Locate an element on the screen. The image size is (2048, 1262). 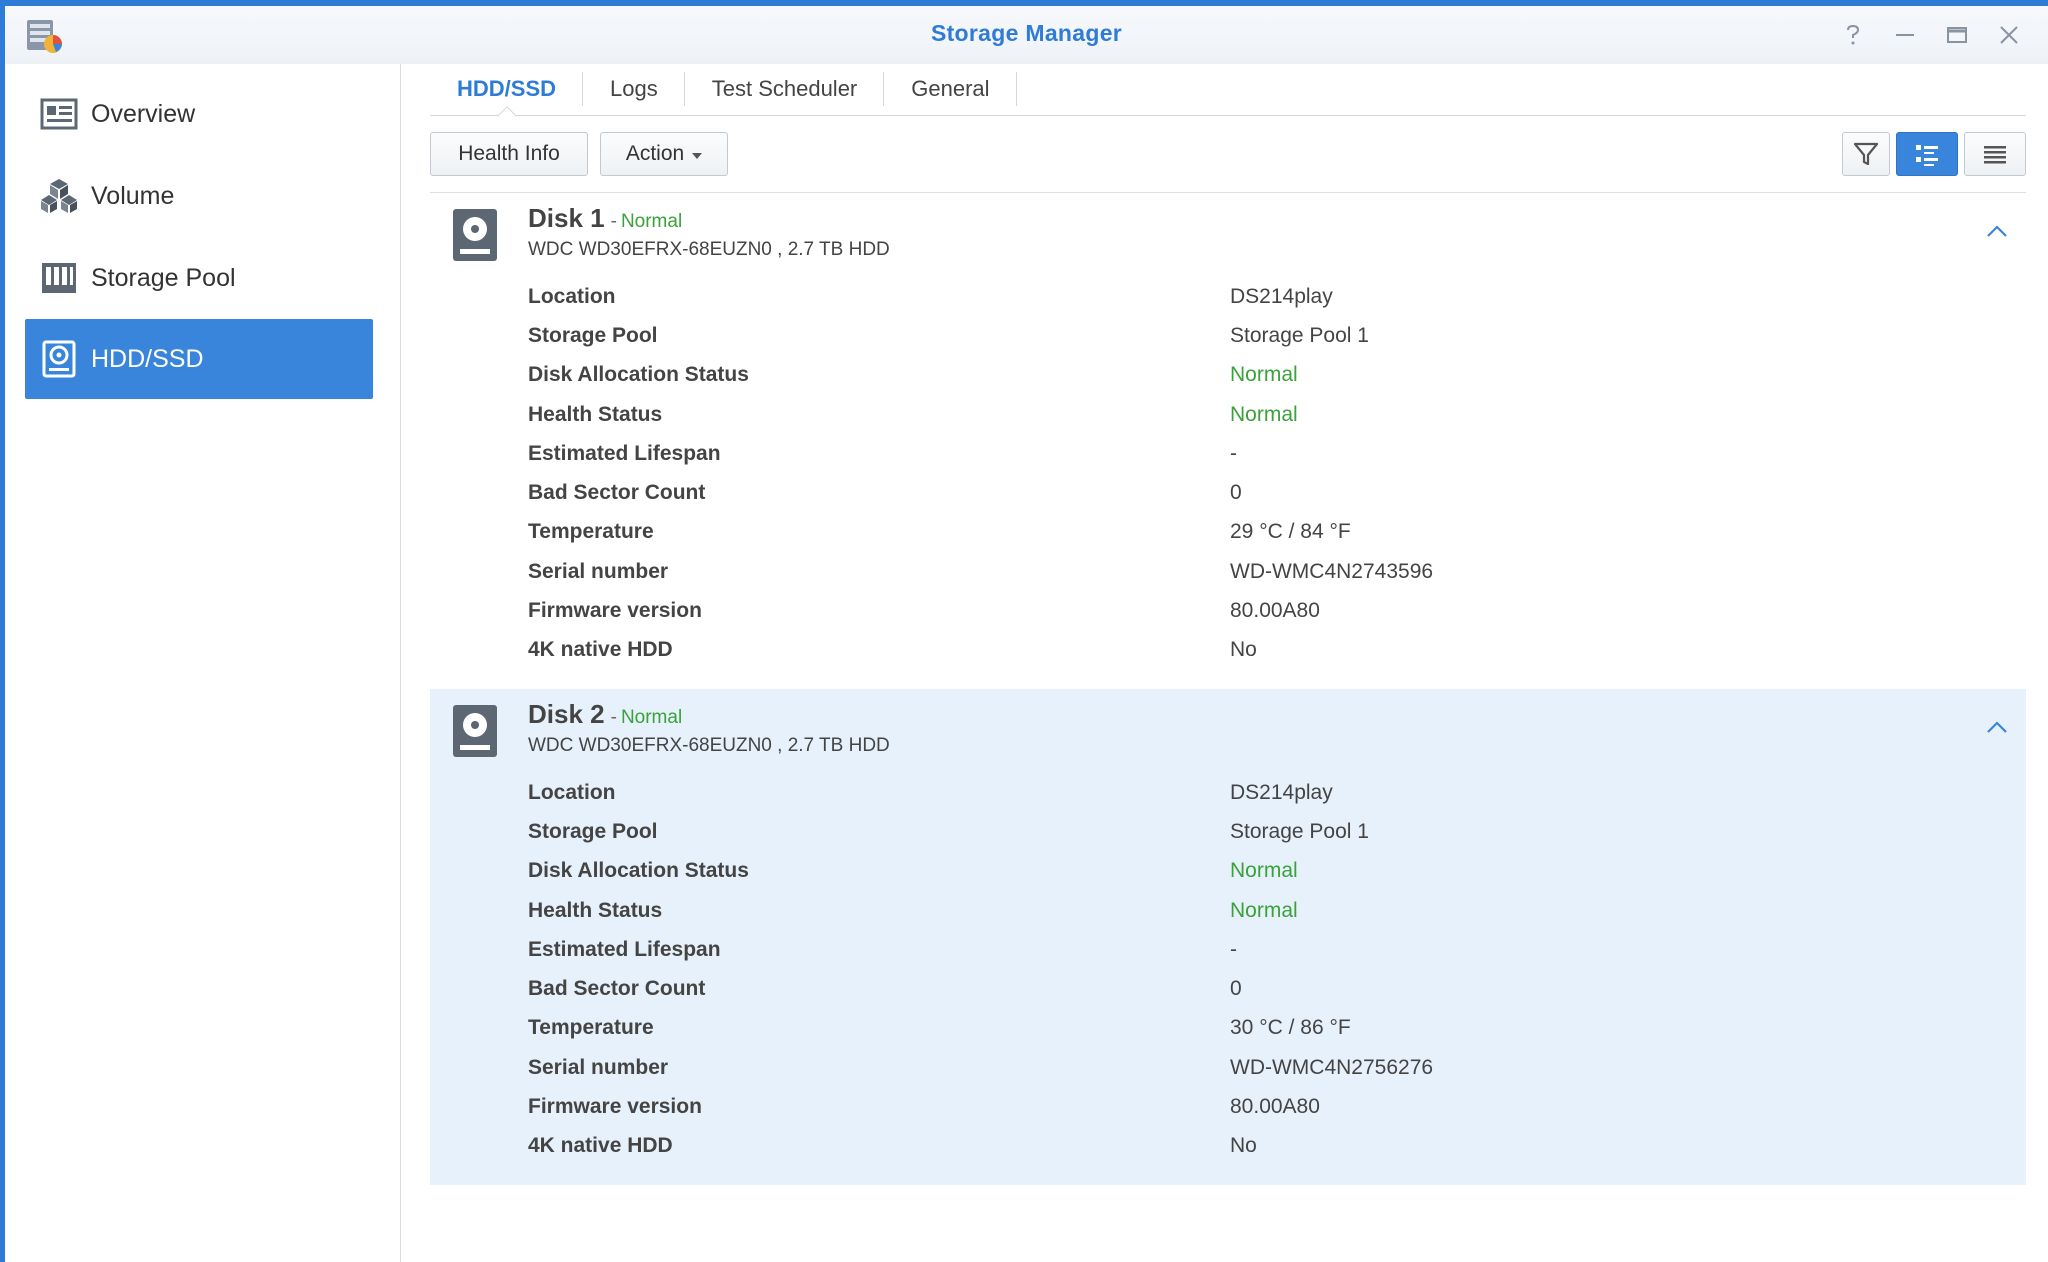
detail-value: 0 is located at coordinates (1236, 493).